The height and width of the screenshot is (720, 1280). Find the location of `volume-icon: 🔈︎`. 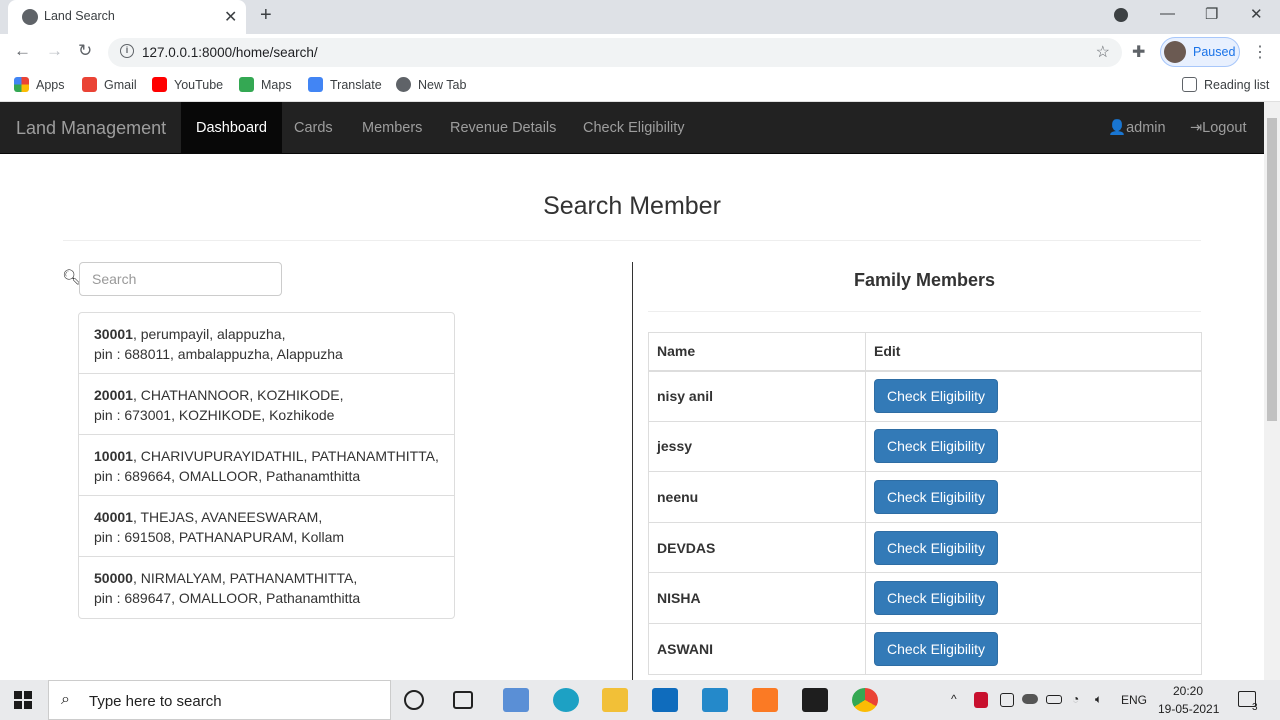

volume-icon: 🔈︎ is located at coordinates (1098, 699).